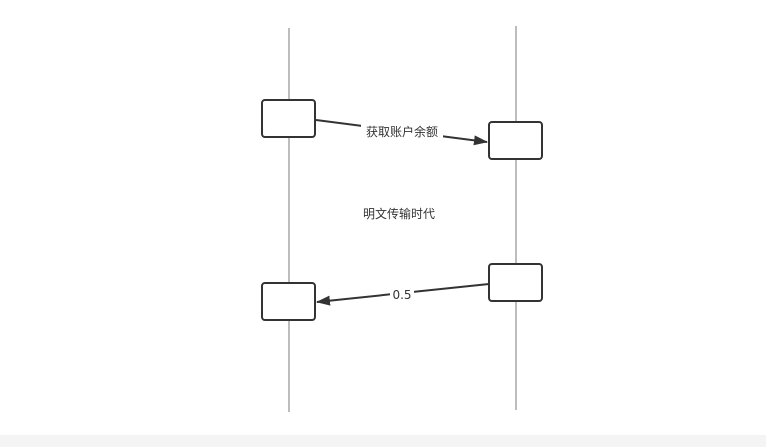 The height and width of the screenshot is (447, 766). Describe the element at coordinates (402, 131) in the screenshot. I see `message-label-request: 获取账户余额` at that location.